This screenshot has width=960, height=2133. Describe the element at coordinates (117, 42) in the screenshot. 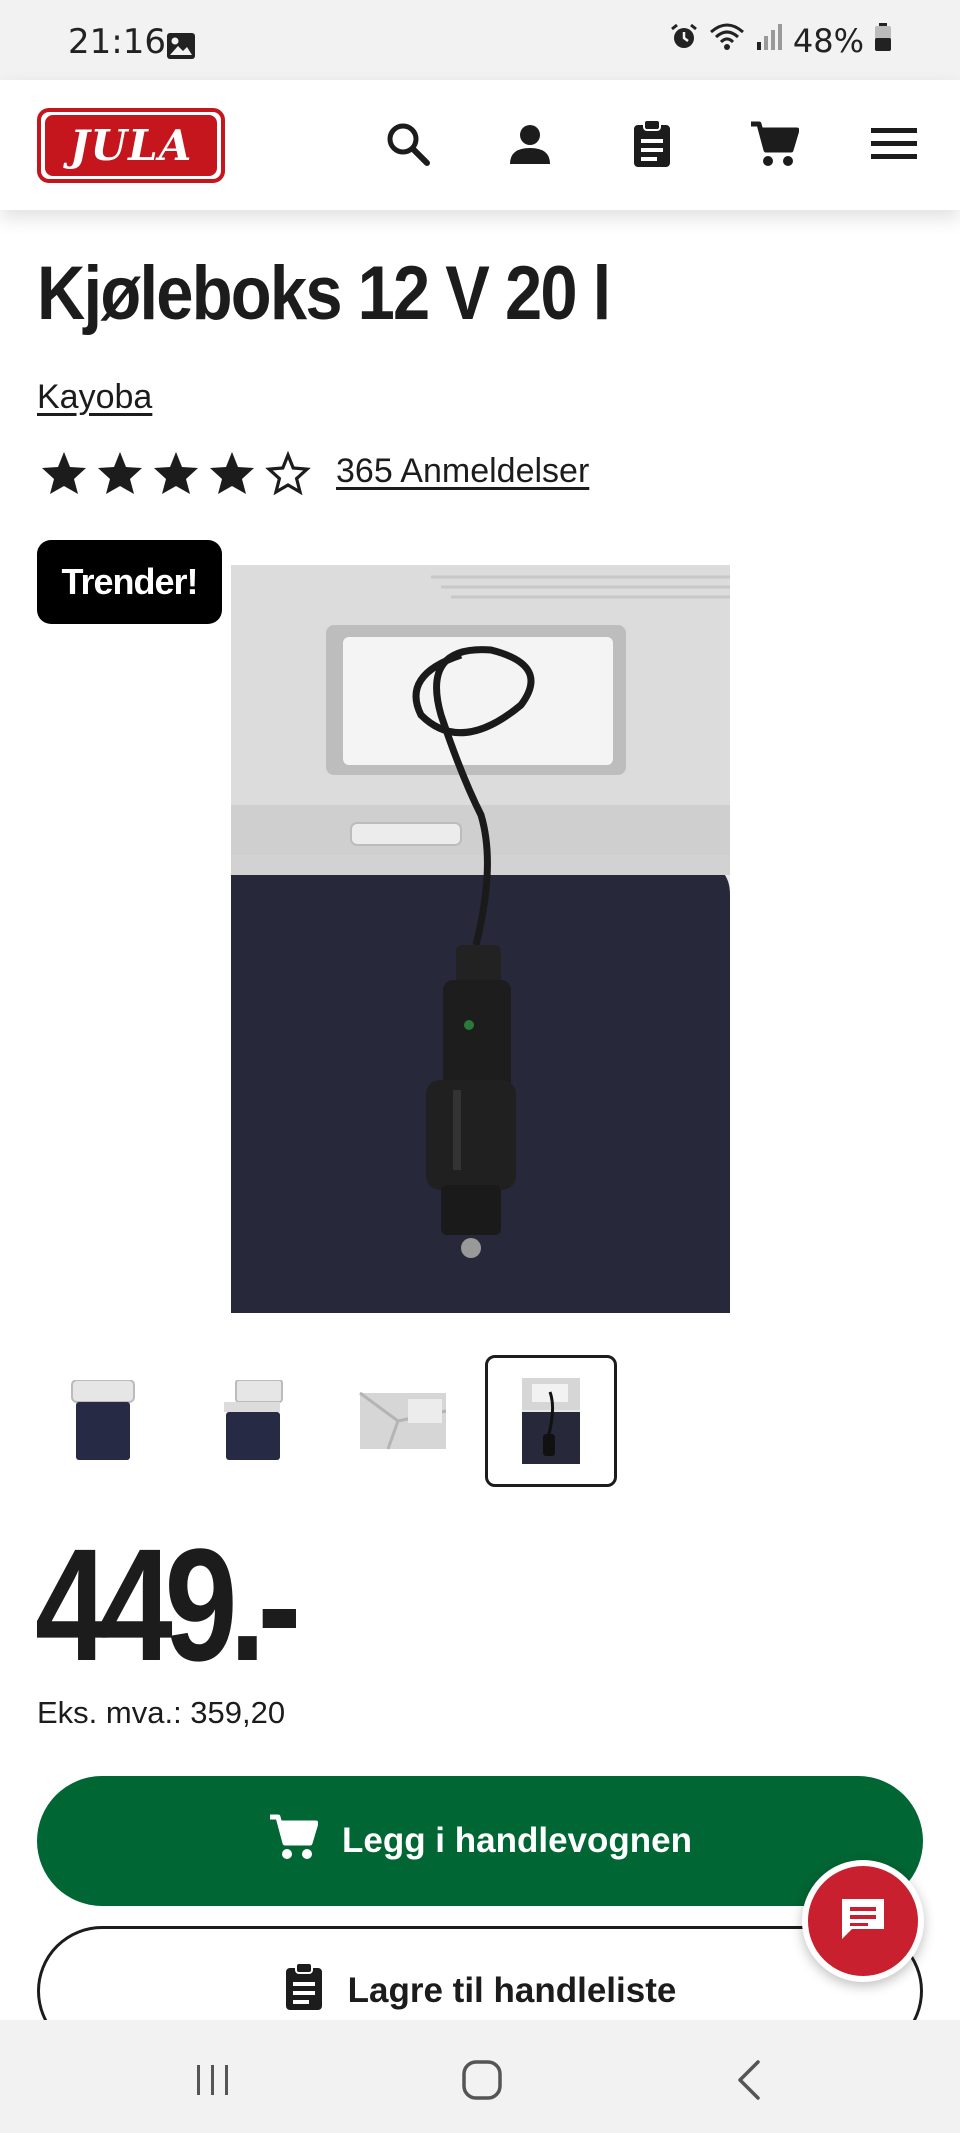

I see `status-time: 21:16` at that location.